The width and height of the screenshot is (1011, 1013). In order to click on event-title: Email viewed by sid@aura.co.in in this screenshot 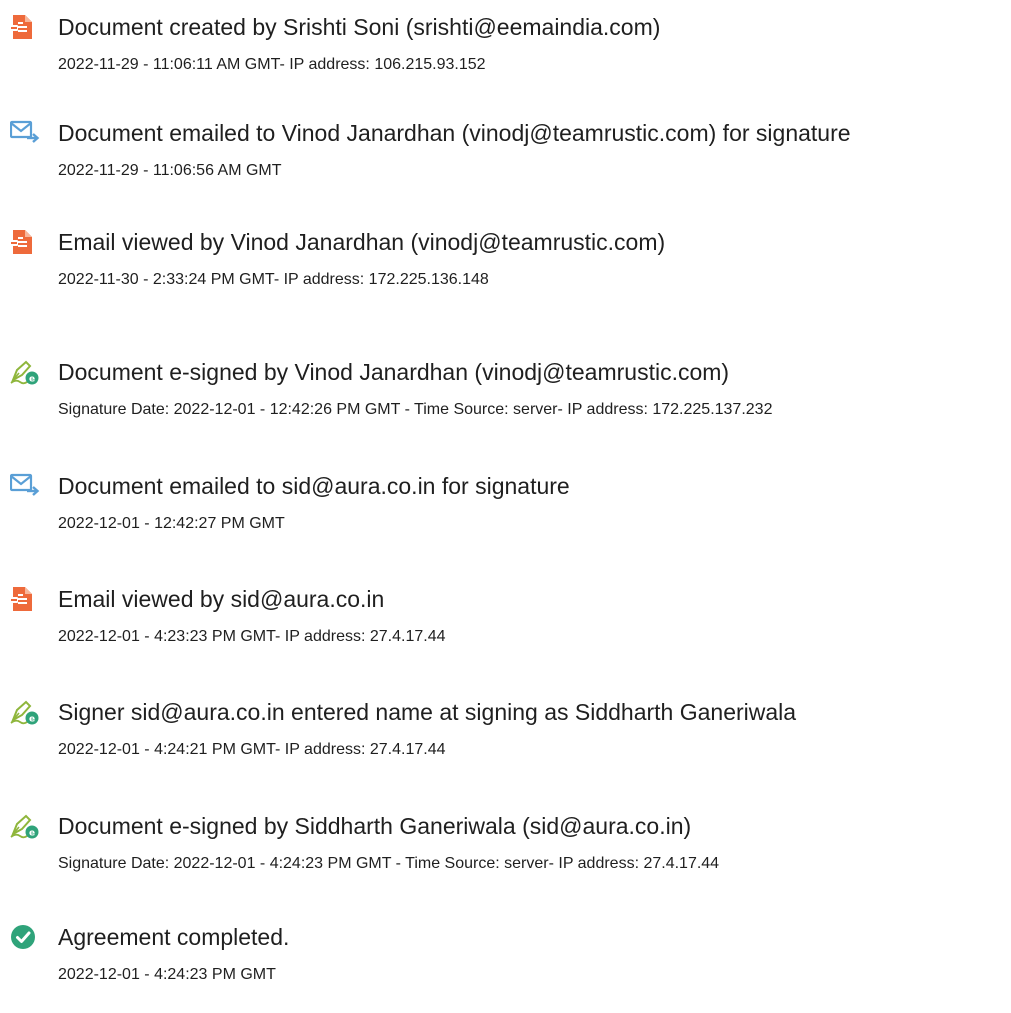, I will do `click(221, 599)`.